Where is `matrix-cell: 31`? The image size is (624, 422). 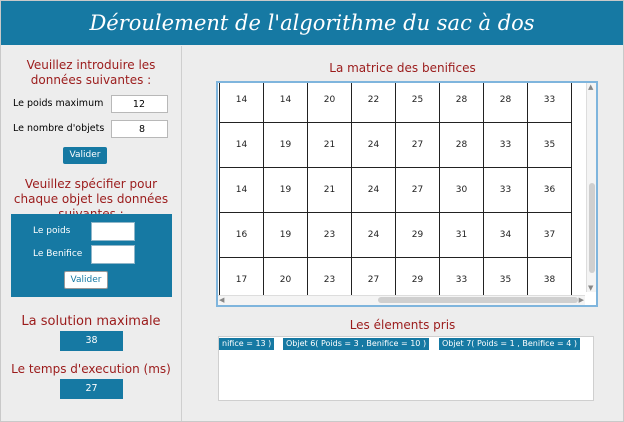 matrix-cell: 31 is located at coordinates (461, 235).